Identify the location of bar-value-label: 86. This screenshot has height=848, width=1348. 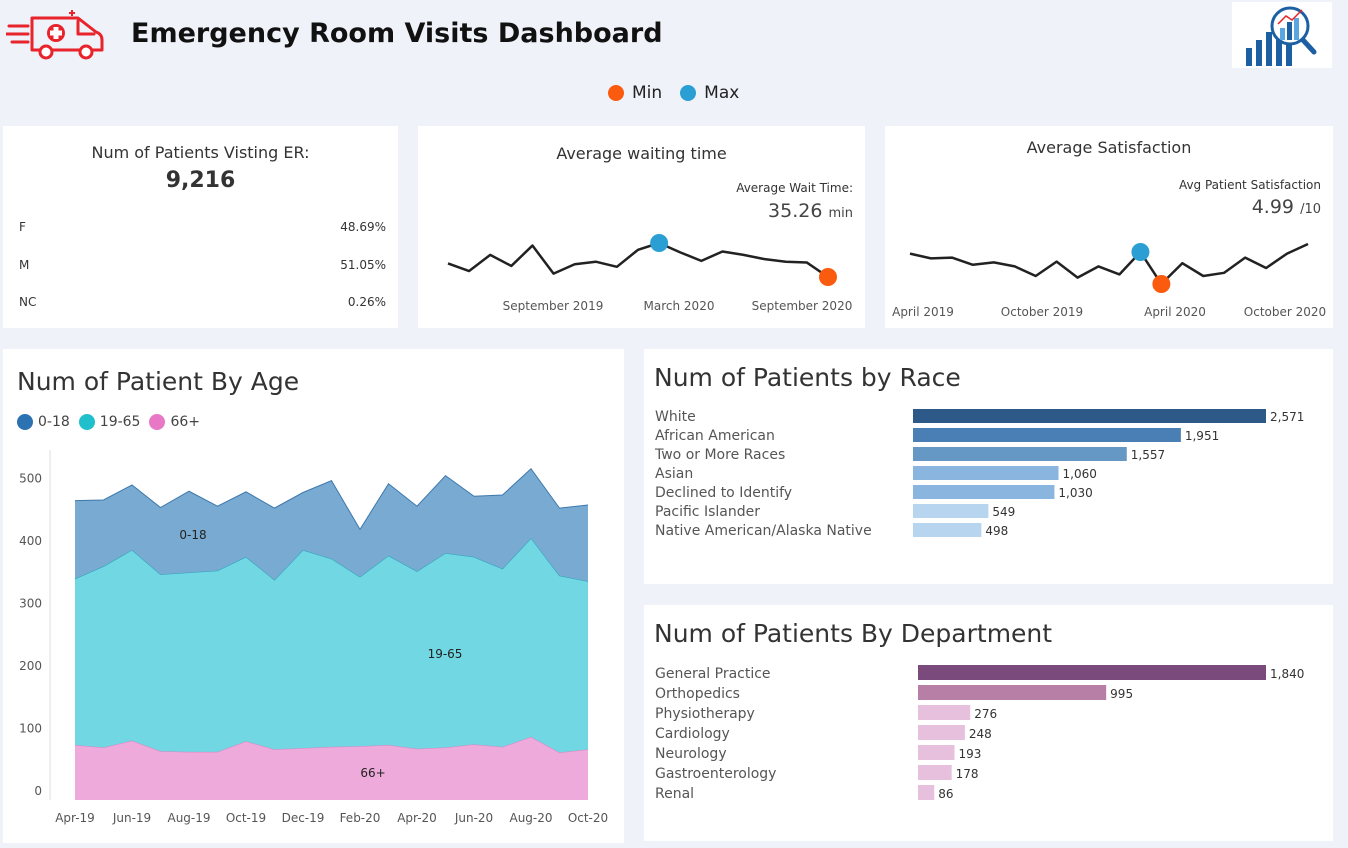
(945, 794).